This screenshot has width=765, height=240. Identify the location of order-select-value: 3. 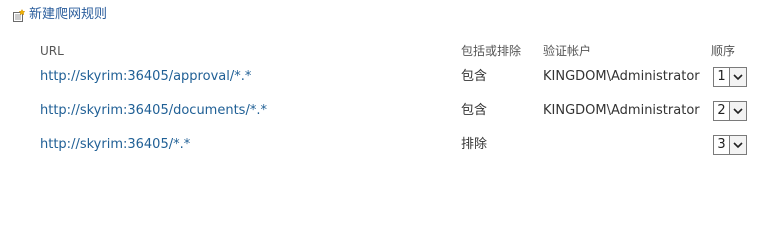
(721, 145).